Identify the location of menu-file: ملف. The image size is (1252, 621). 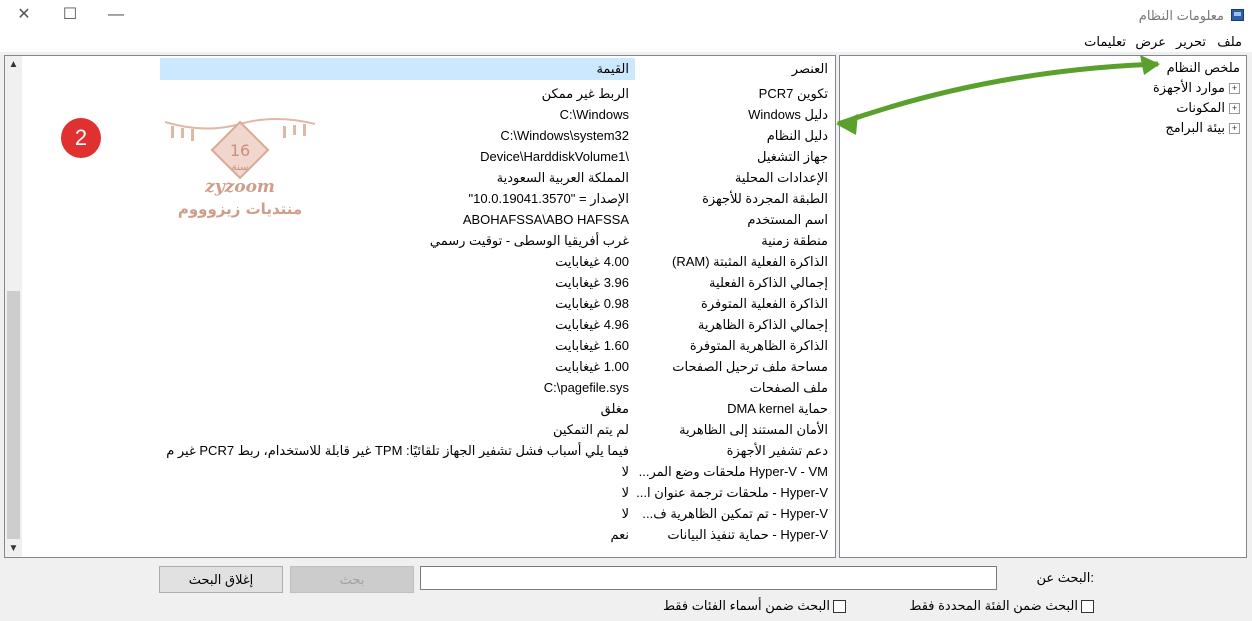
(1229, 42).